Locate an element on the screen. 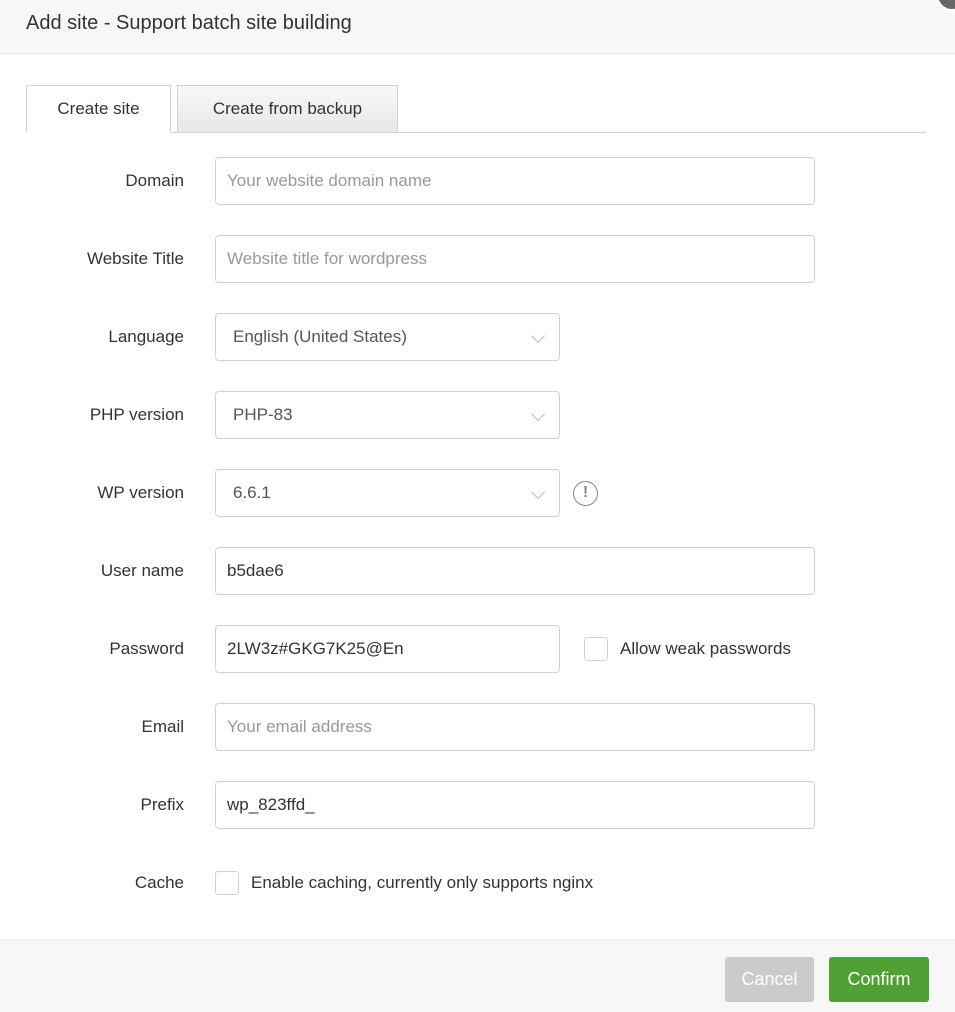 The height and width of the screenshot is (1012, 955). wp-version-row: WP version 6.6.1 ! is located at coordinates (477, 493).